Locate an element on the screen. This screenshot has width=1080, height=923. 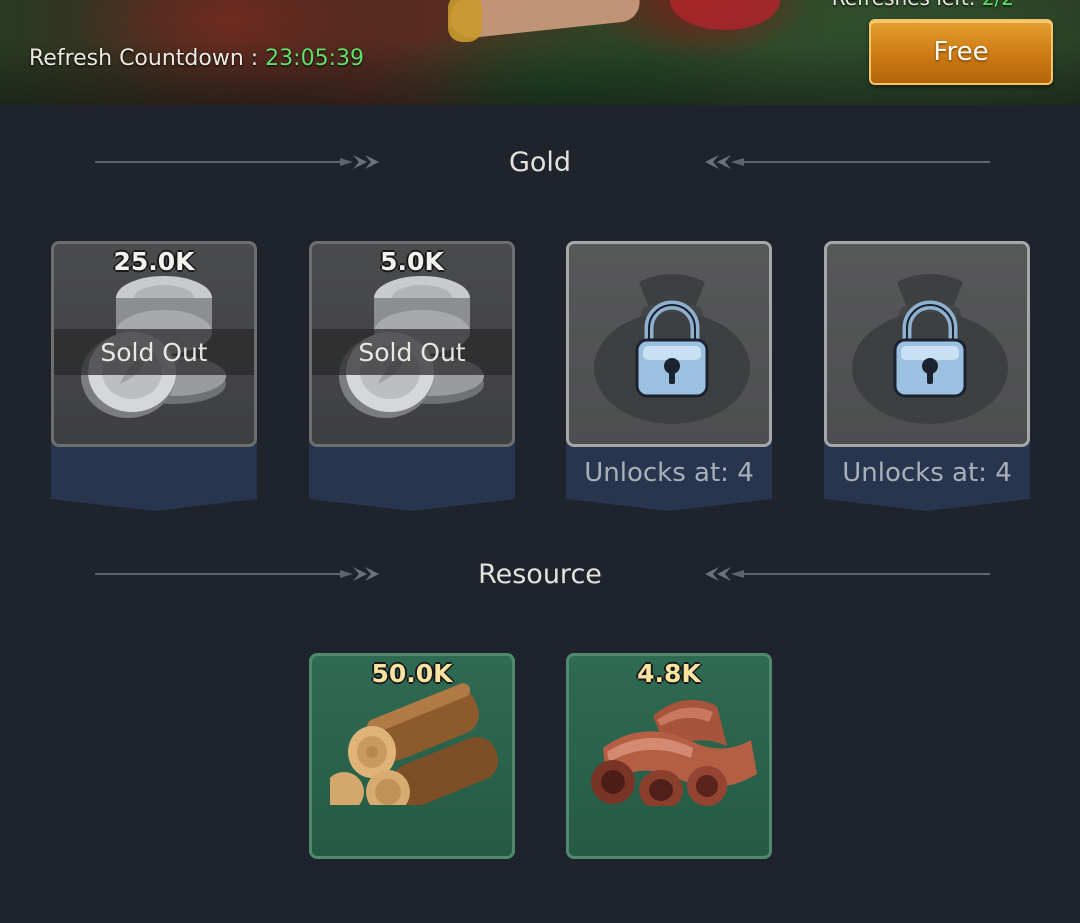
gold-pack-2: 5.0K Sold Out is located at coordinates (412, 376).